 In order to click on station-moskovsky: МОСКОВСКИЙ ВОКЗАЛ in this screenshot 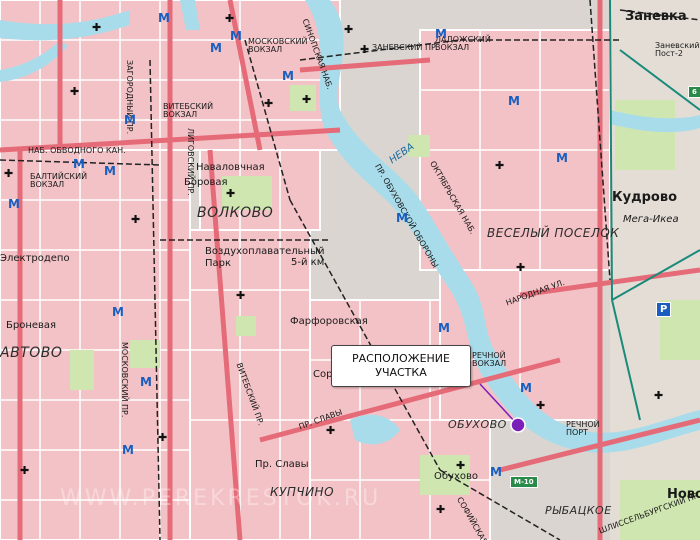, I will do `click(278, 45)`.